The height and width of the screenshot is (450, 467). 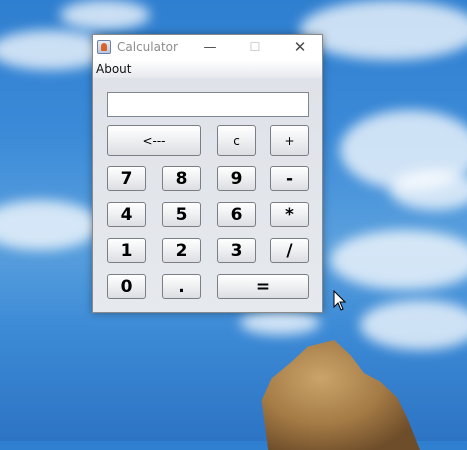 What do you see at coordinates (300, 47) in the screenshot?
I see `close-icon: ✕` at bounding box center [300, 47].